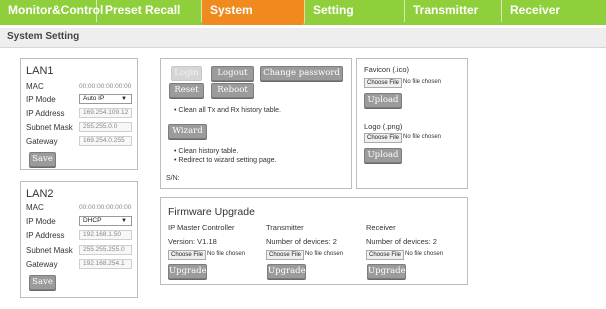 Image resolution: width=606 pixels, height=309 pixels. What do you see at coordinates (226, 254) in the screenshot?
I see `master-controller-file-status: No file chosen` at bounding box center [226, 254].